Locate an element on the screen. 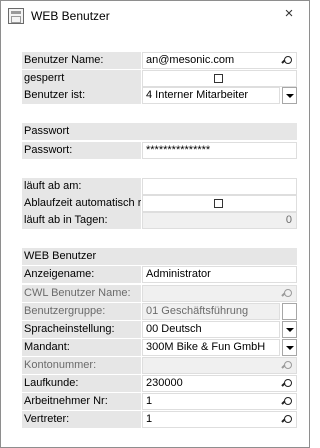 This screenshot has width=320, height=448. laeuft-ab-tage-label: läuft ab in Tagen: is located at coordinates (81, 220).